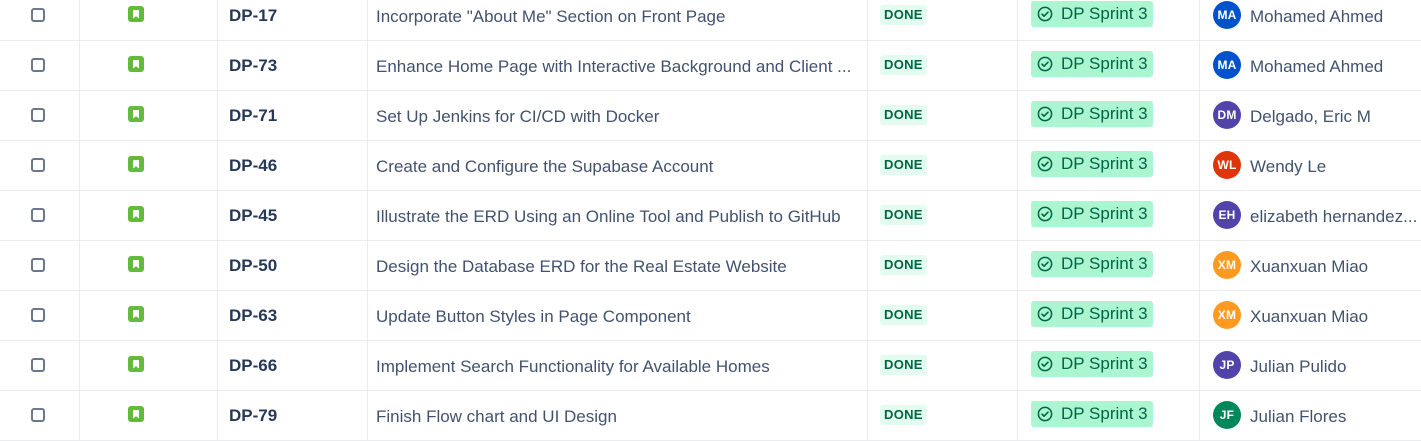 The width and height of the screenshot is (1421, 441). What do you see at coordinates (1227, 365) in the screenshot?
I see `avatar: JP` at bounding box center [1227, 365].